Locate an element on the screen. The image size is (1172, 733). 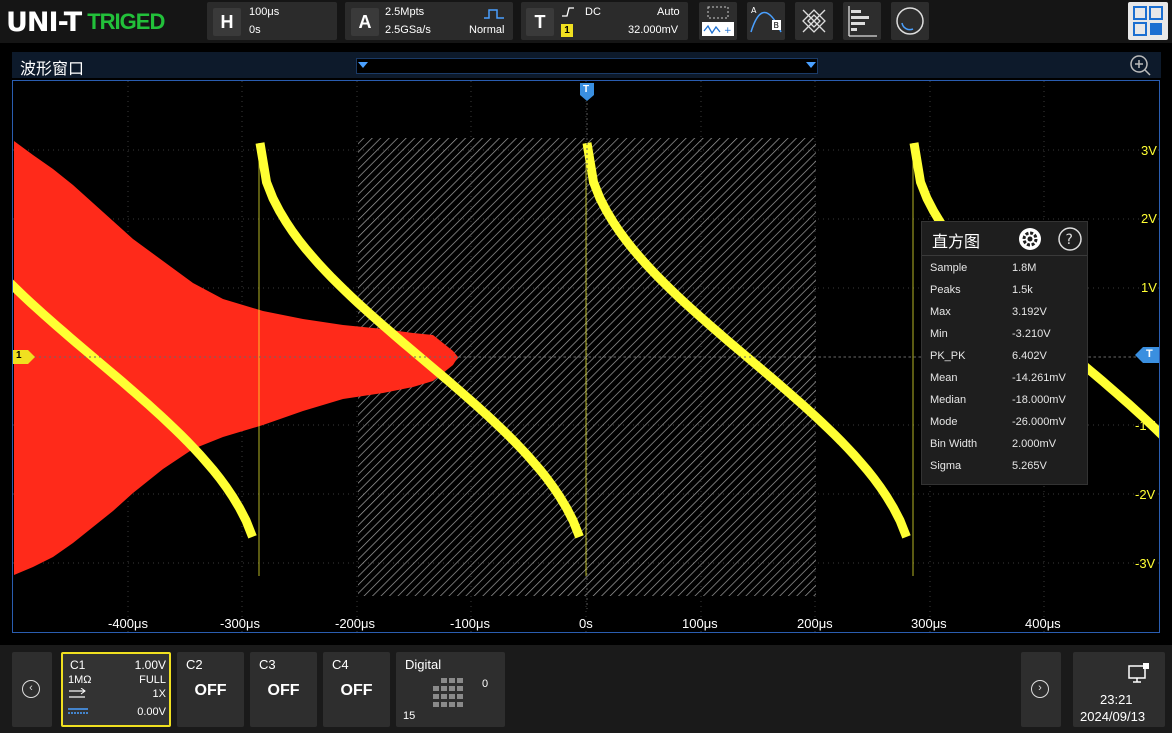
clock-date: 2024/09/13 is located at coordinates (1113, 716).